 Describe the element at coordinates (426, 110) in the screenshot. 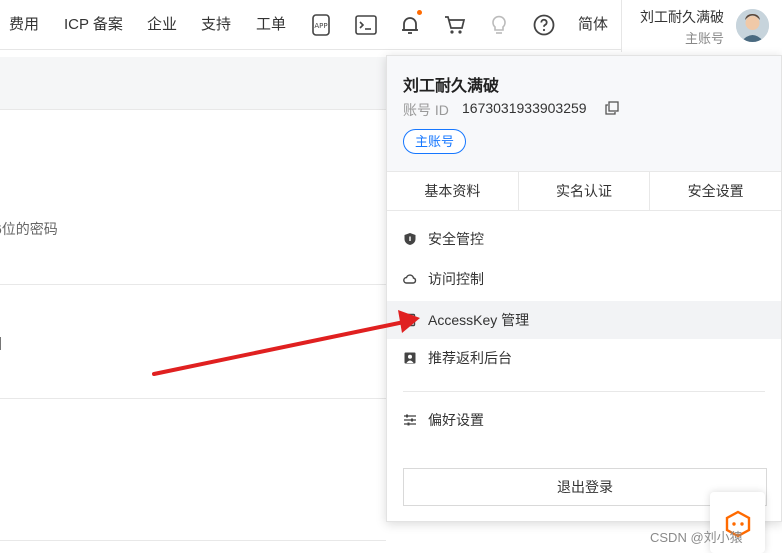

I see `account-id-label: 账号 ID` at that location.